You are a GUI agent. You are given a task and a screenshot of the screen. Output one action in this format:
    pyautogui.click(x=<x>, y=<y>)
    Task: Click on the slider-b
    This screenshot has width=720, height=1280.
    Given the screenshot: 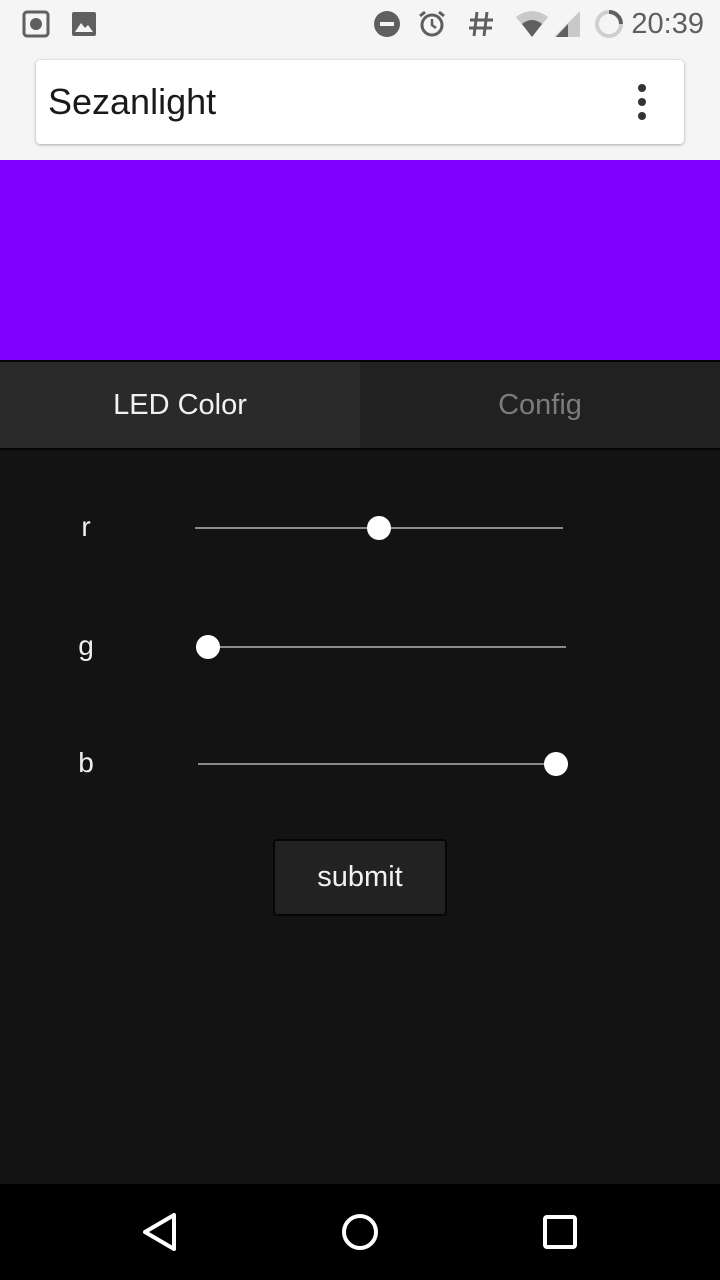 What is the action you would take?
    pyautogui.click(x=383, y=764)
    